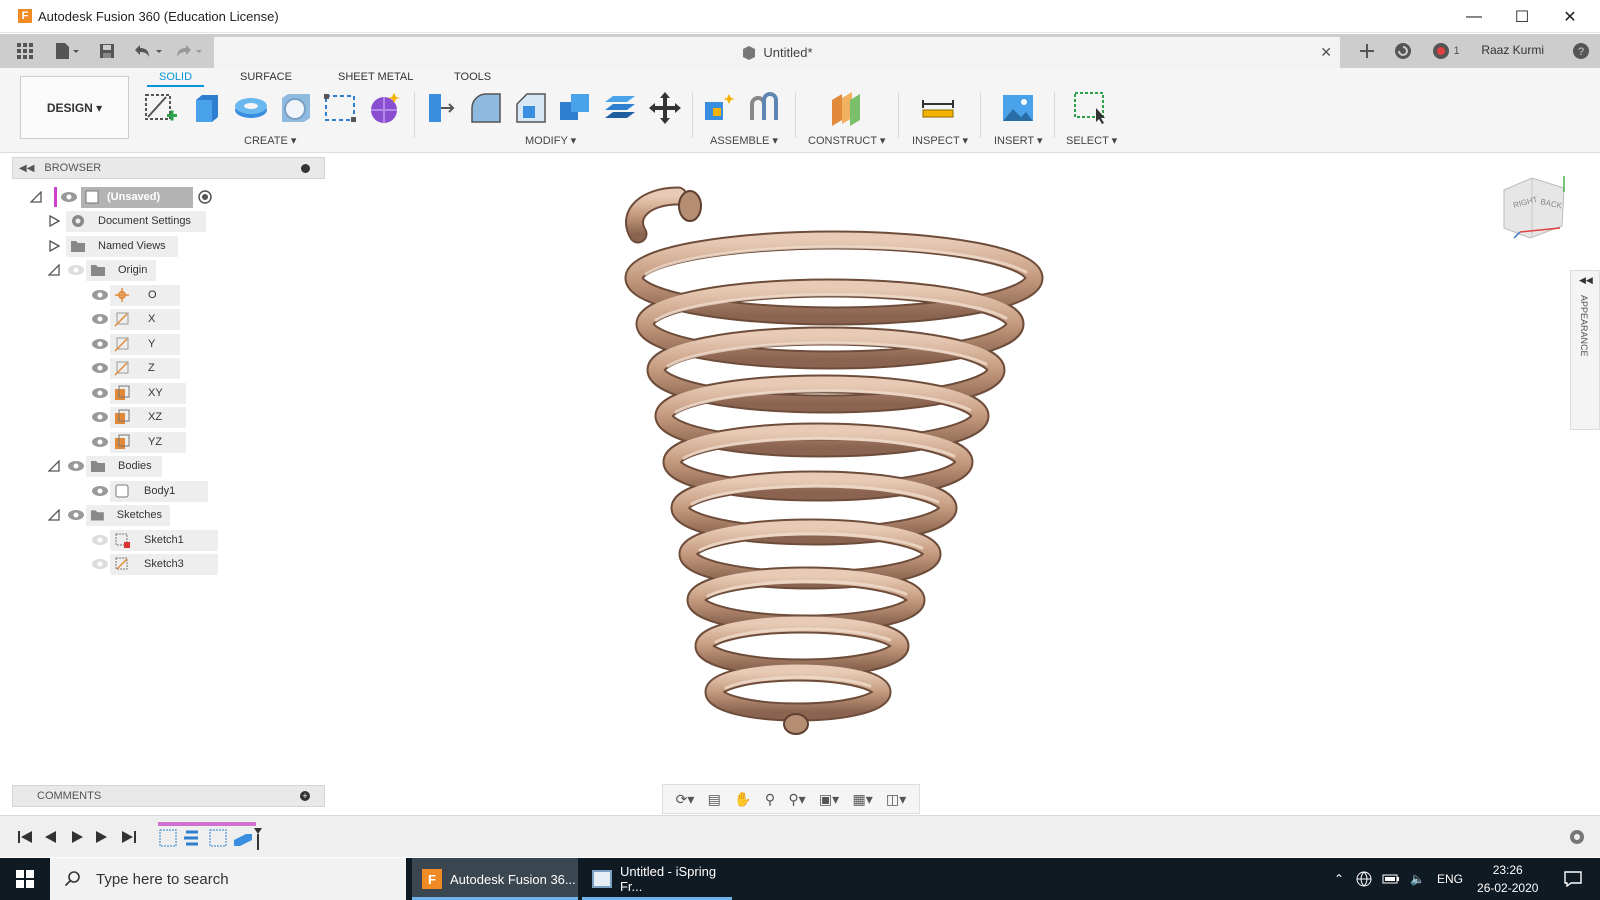 The width and height of the screenshot is (1600, 900). I want to click on timeline-coil-icon, so click(191, 838).